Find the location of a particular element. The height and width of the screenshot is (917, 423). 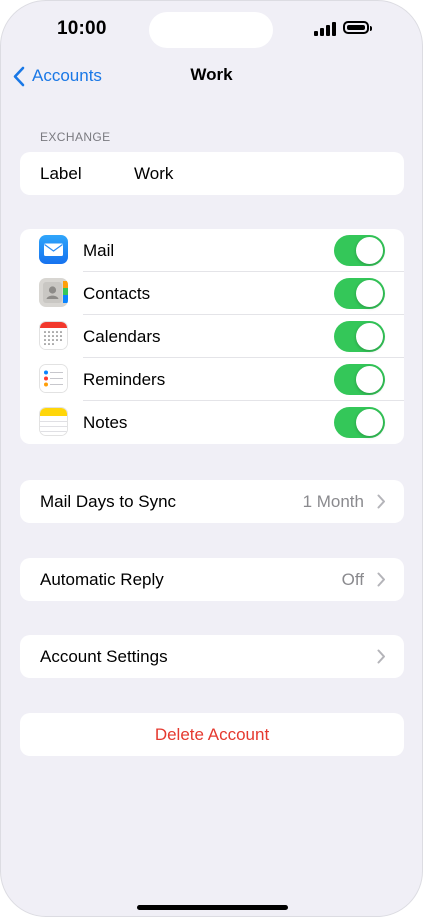

sync-label-mail: Mail is located at coordinates (99, 250).